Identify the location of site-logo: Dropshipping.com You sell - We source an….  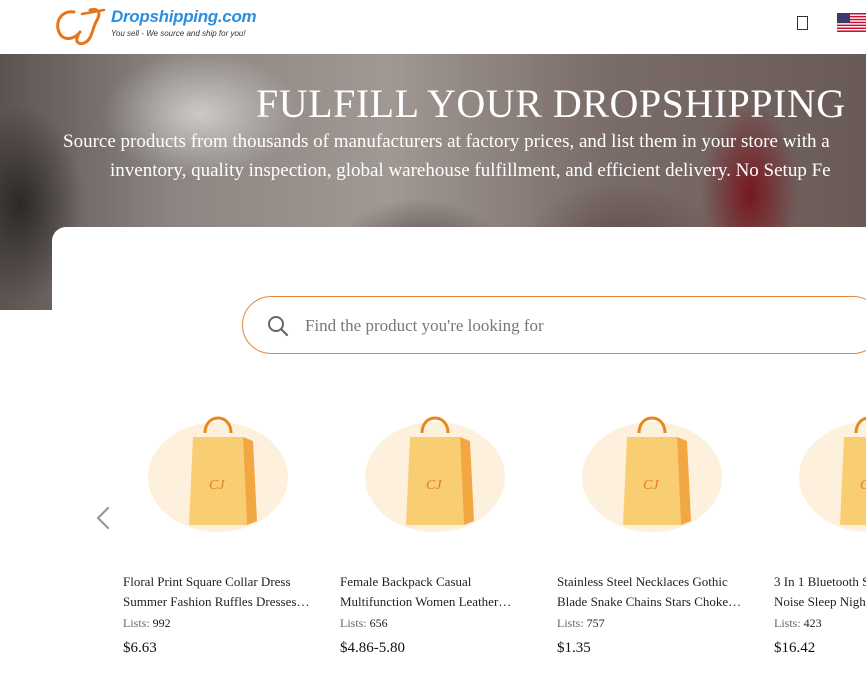
(162, 25).